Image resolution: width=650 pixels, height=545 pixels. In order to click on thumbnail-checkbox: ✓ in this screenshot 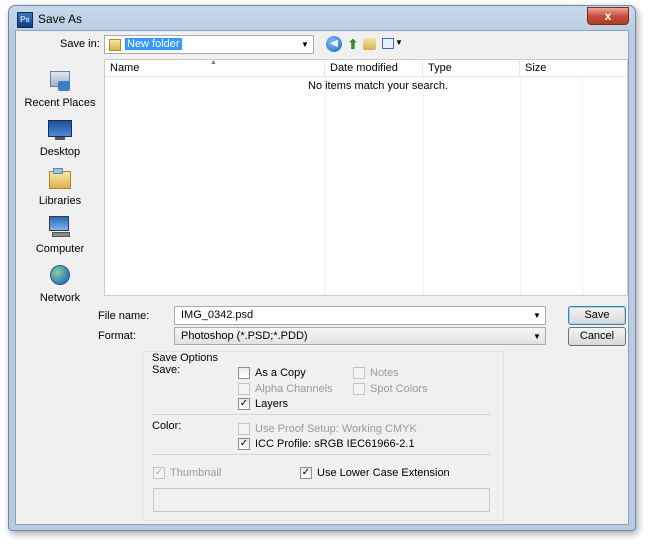, I will do `click(159, 473)`.